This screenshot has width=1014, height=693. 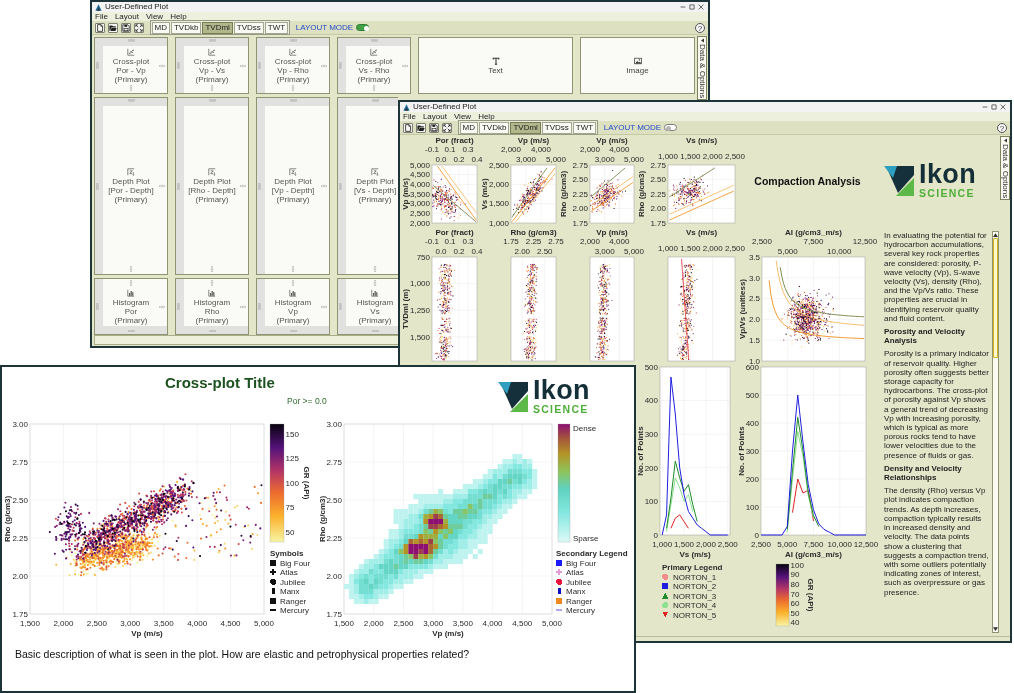 I want to click on layout-cell: Depth Plot [Por - Depth] (Primary), so click(x=131, y=186).